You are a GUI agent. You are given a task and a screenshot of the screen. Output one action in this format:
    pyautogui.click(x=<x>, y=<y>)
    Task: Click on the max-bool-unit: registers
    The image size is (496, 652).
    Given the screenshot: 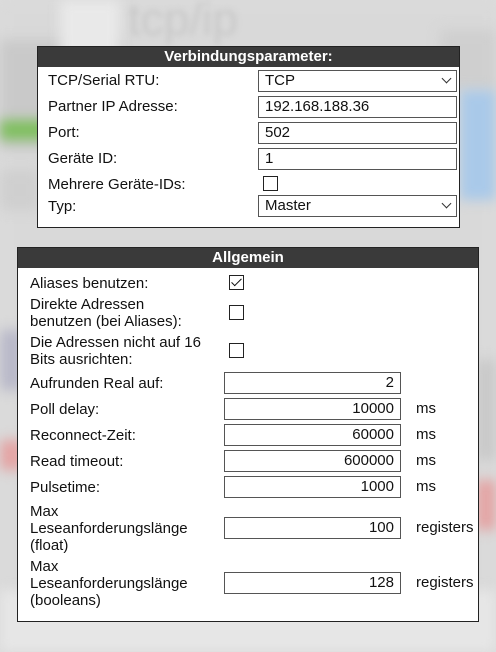 What is the action you would take?
    pyautogui.click(x=445, y=582)
    